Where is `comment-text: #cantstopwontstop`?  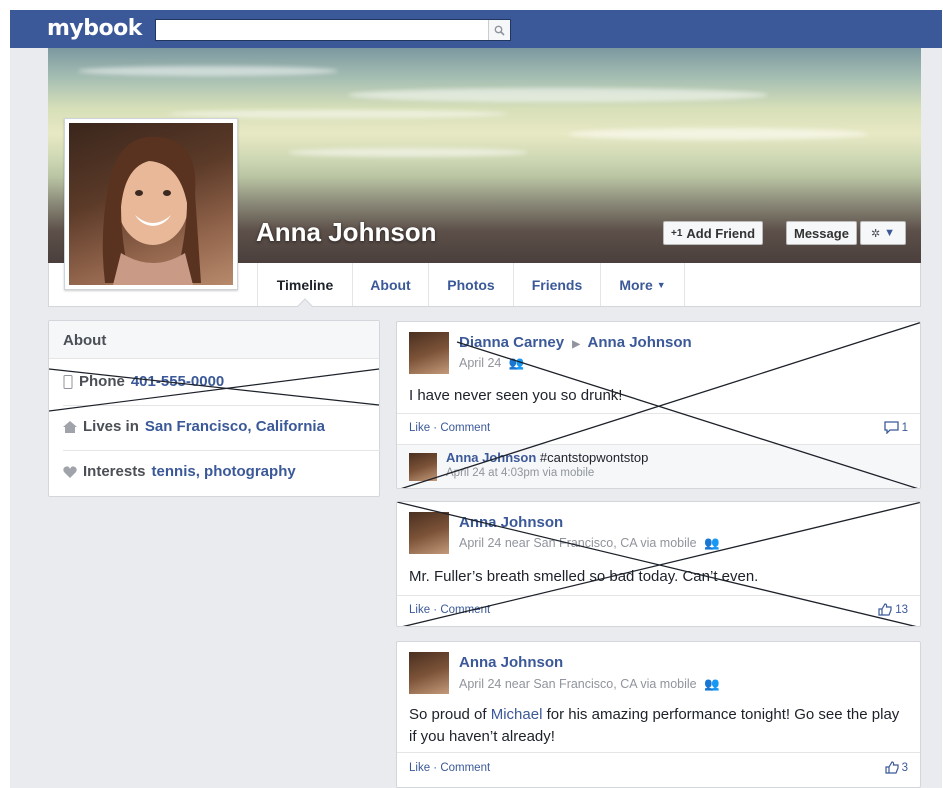 comment-text: #cantstopwontstop is located at coordinates (594, 457).